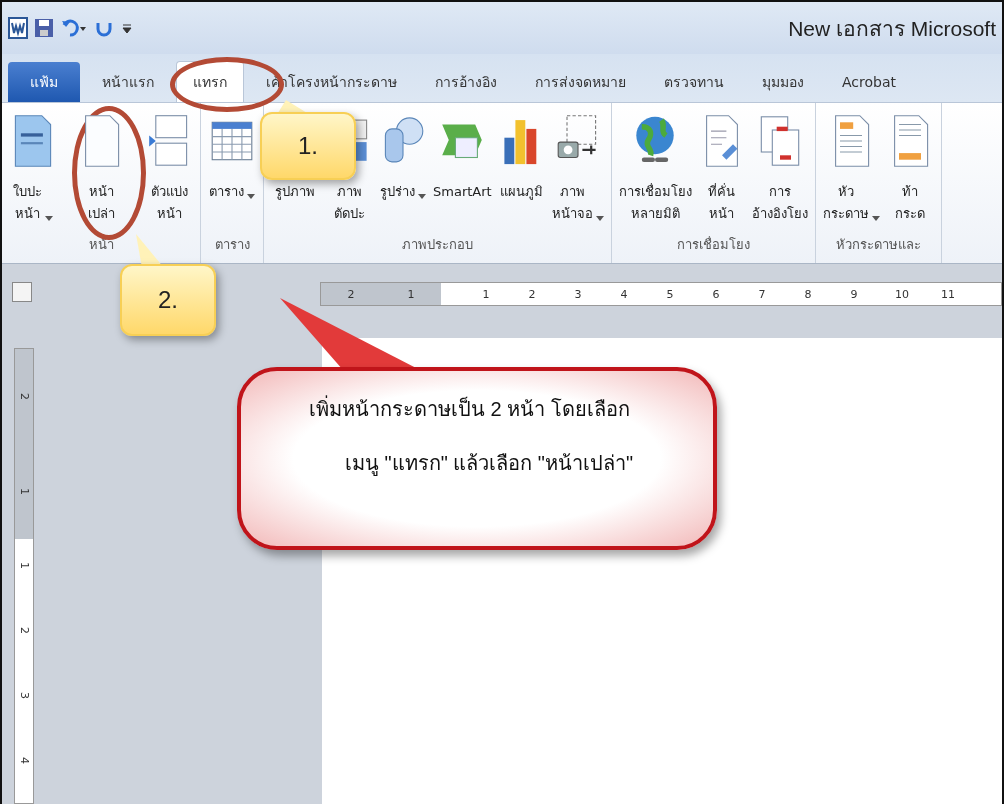 The height and width of the screenshot is (804, 1004). Describe the element at coordinates (466, 82) in the screenshot. I see `ribbon-tab: การอ้างอิง` at that location.